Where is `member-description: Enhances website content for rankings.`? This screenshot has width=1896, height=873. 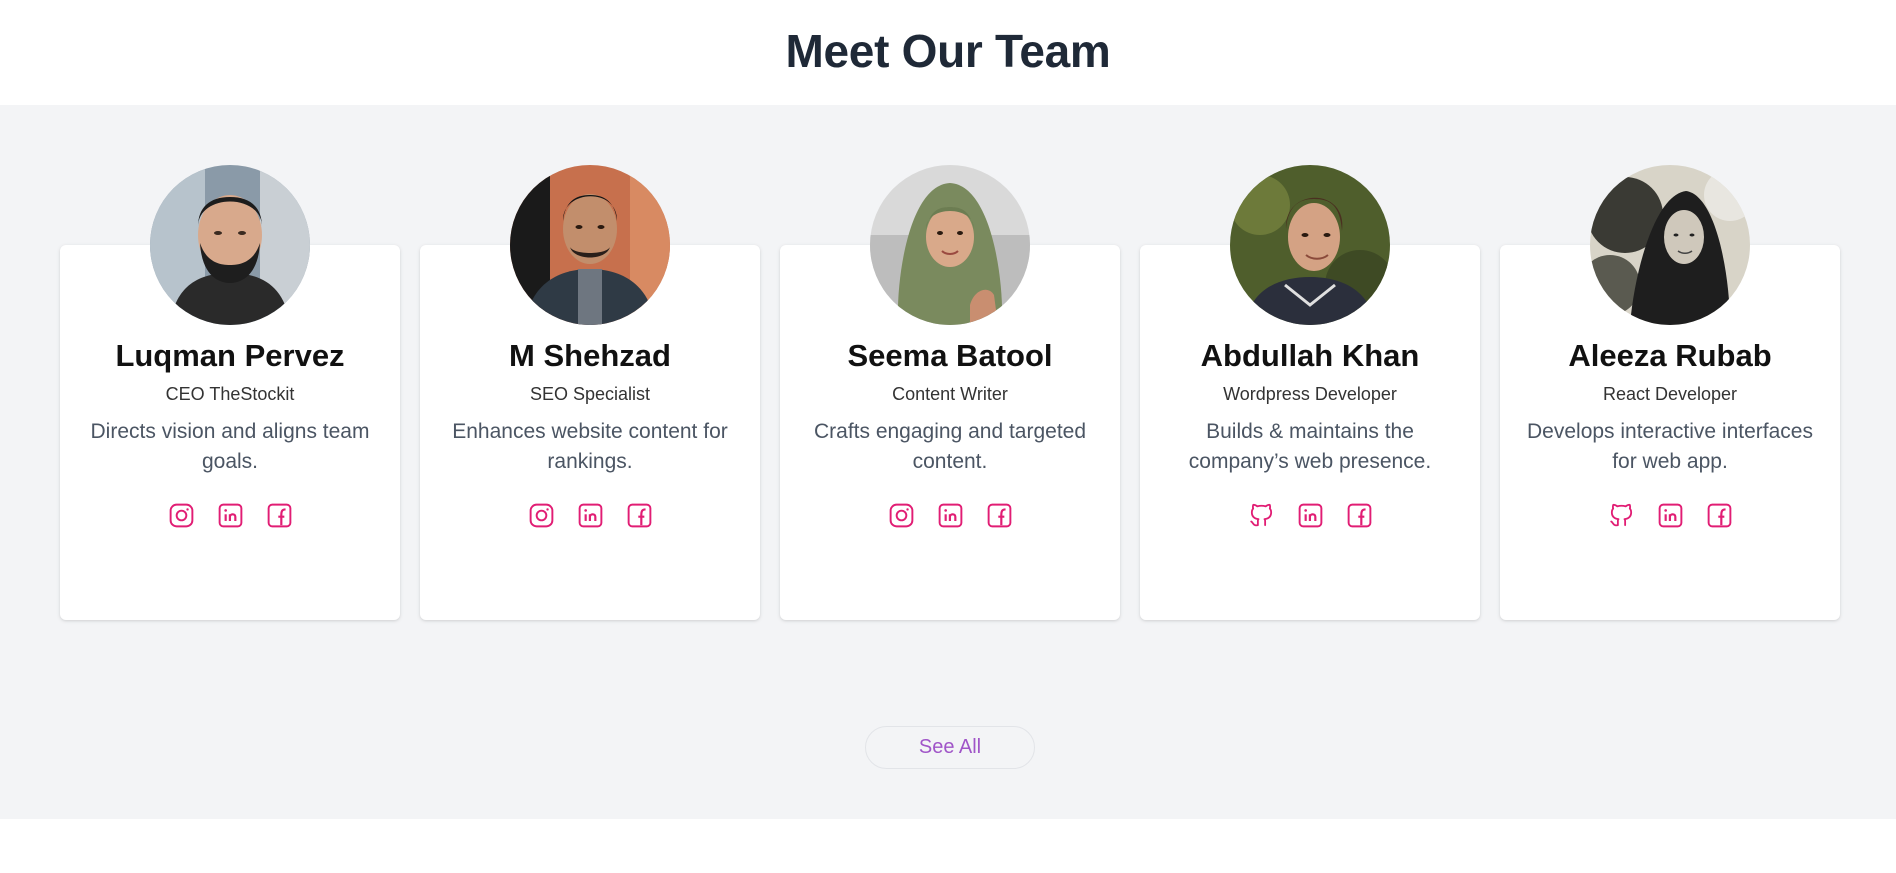 member-description: Enhances website content for rankings. is located at coordinates (590, 446).